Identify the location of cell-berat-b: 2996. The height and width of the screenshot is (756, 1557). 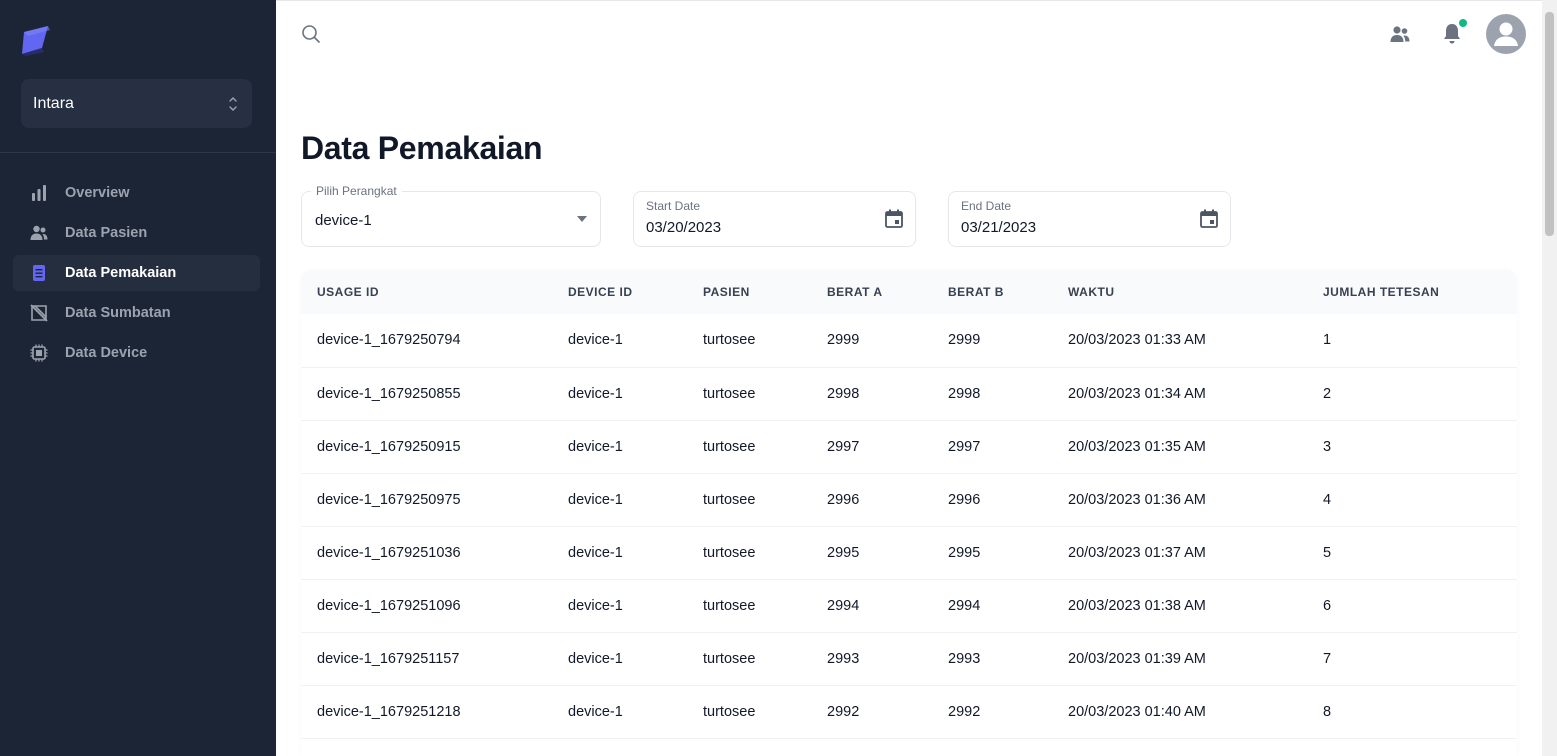
(964, 499).